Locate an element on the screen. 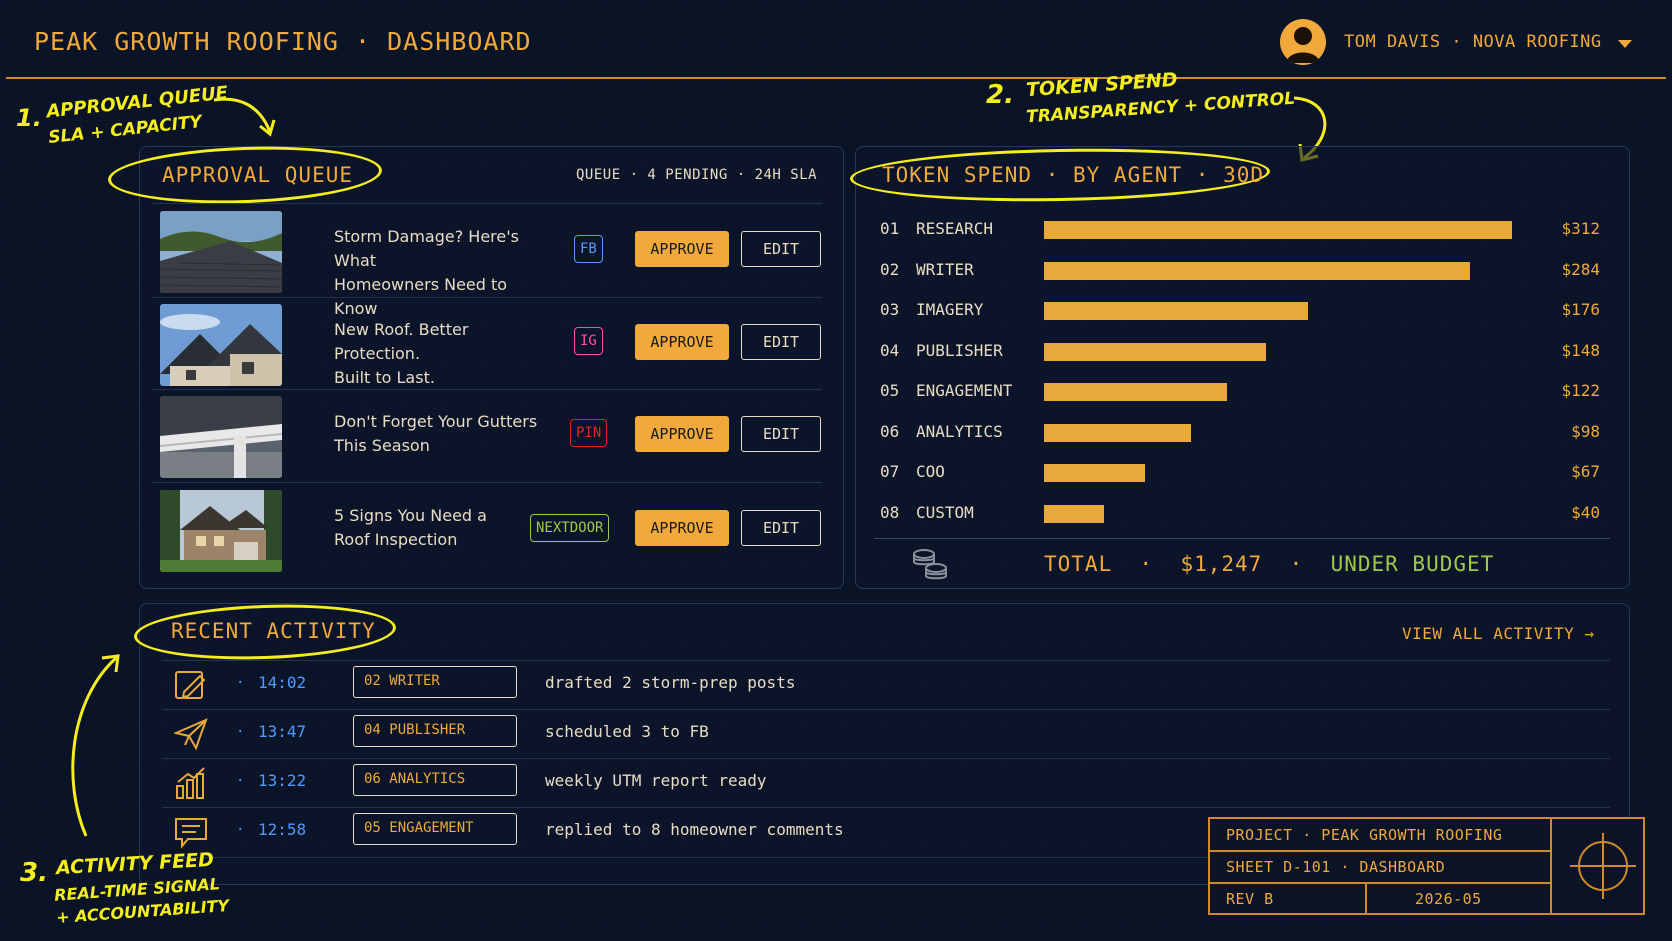 The image size is (1672, 941). spend-value: $98 is located at coordinates (1585, 431).